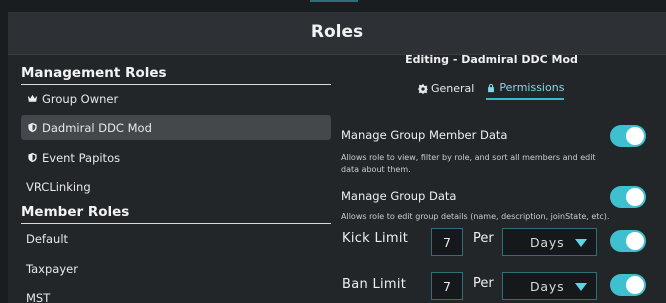 Image resolution: width=666 pixels, height=303 pixels. Describe the element at coordinates (94, 73) in the screenshot. I see `management-roles-heading: Management Roles` at that location.